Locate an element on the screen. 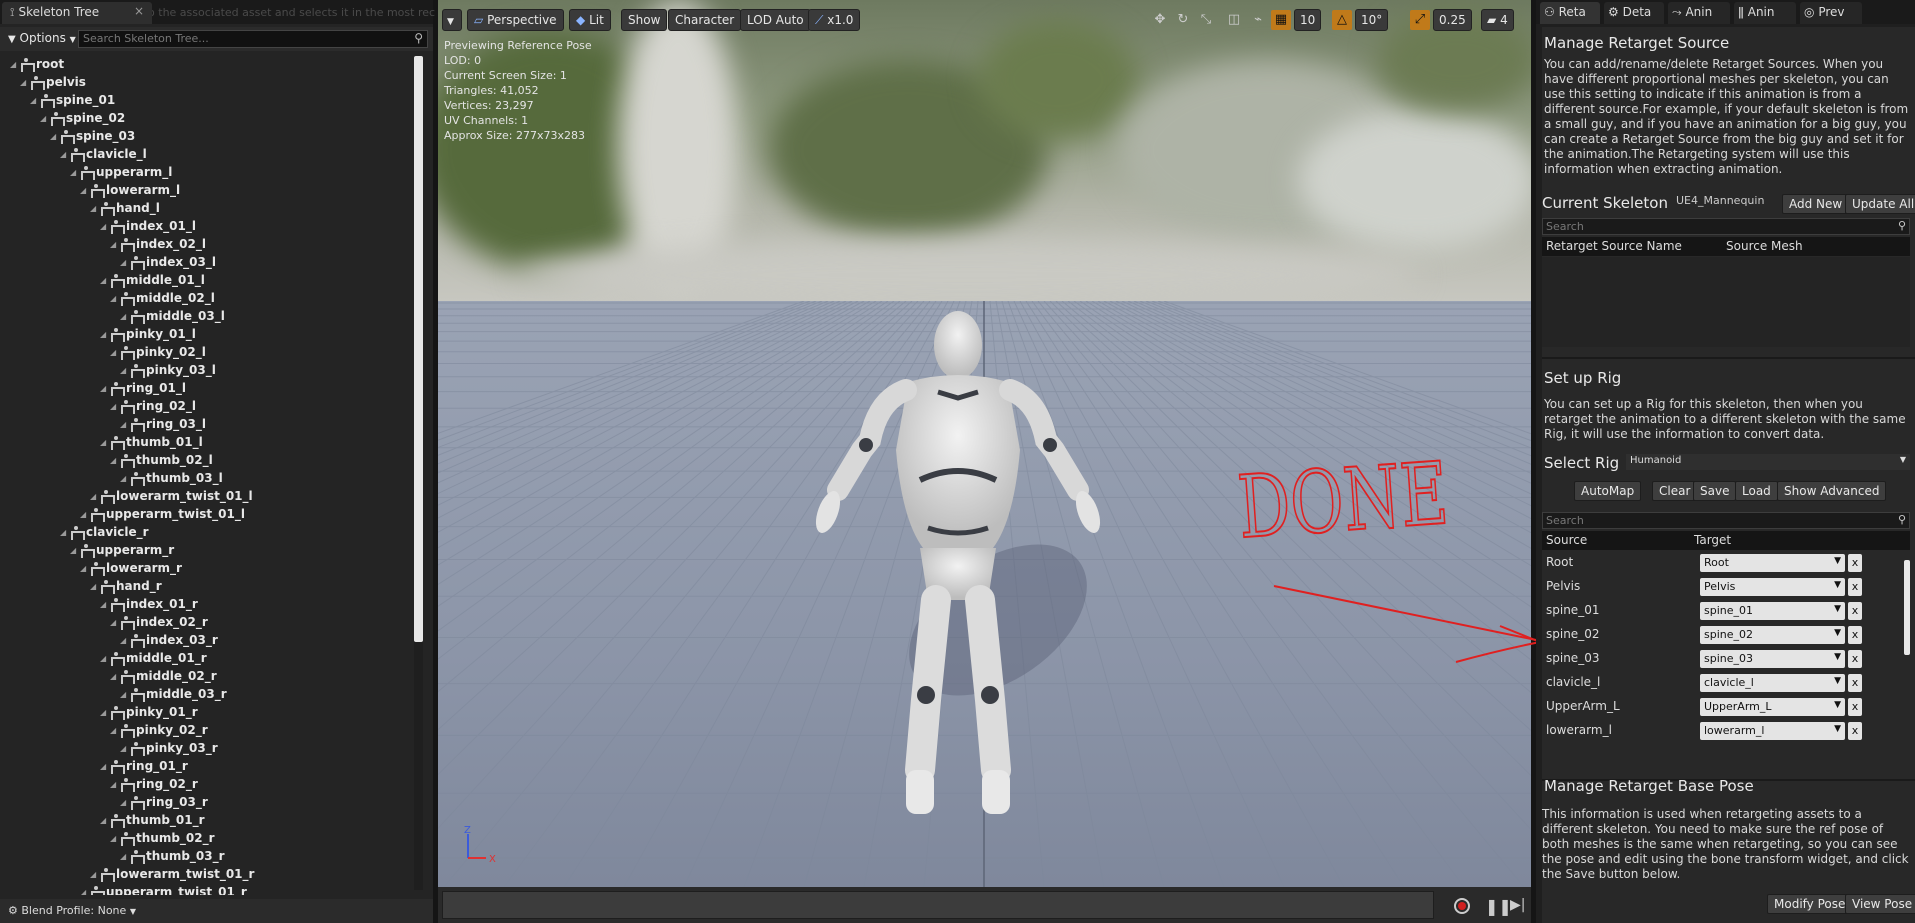  tree-bone-item: ◢ upperarm_l is located at coordinates (121, 172).